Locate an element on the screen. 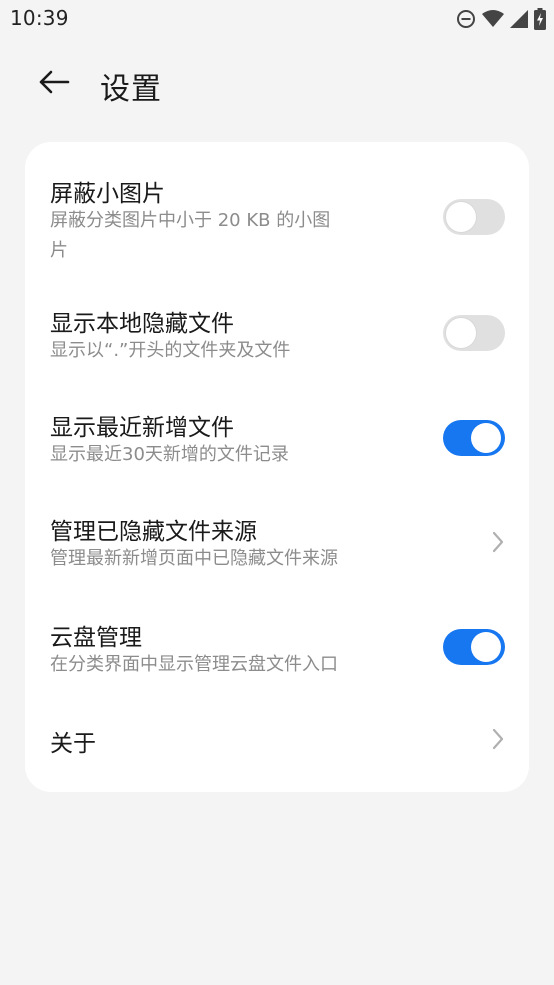 The height and width of the screenshot is (985, 554). battery-charging-icon is located at coordinates (540, 19).